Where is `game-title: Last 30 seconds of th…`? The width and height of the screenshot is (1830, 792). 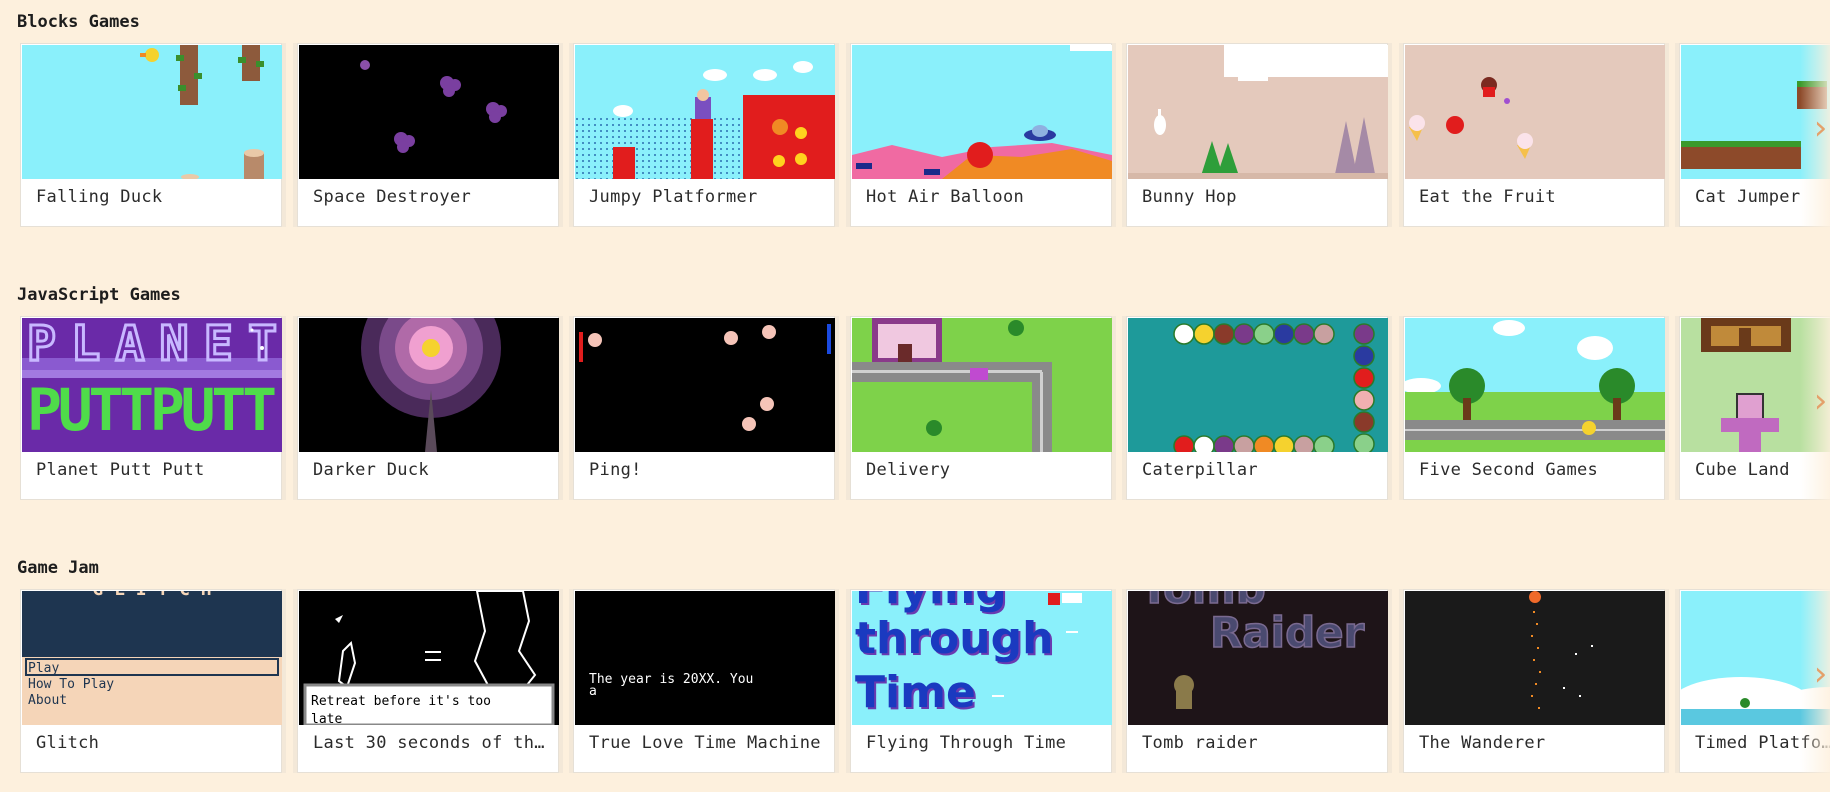
game-title: Last 30 seconds of th… is located at coordinates (429, 743).